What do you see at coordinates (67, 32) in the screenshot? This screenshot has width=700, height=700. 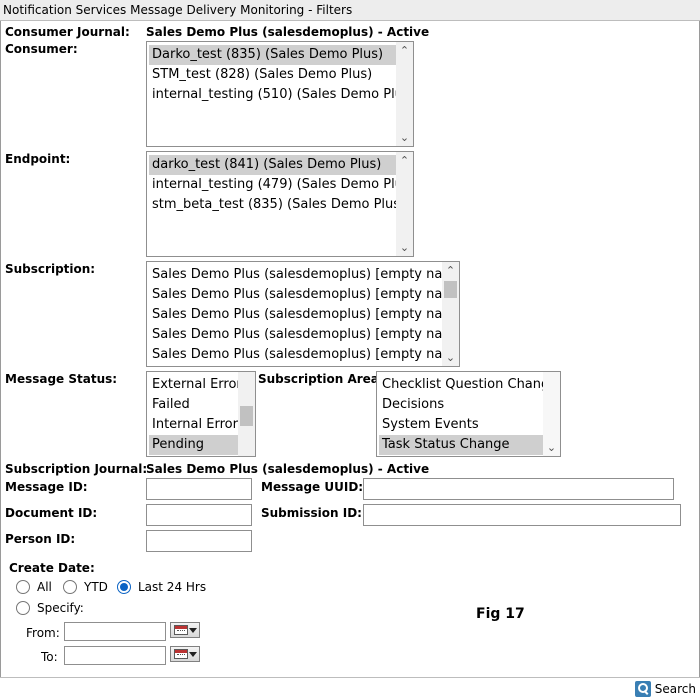 I see `consumer-journal-label: Consumer Journal:` at bounding box center [67, 32].